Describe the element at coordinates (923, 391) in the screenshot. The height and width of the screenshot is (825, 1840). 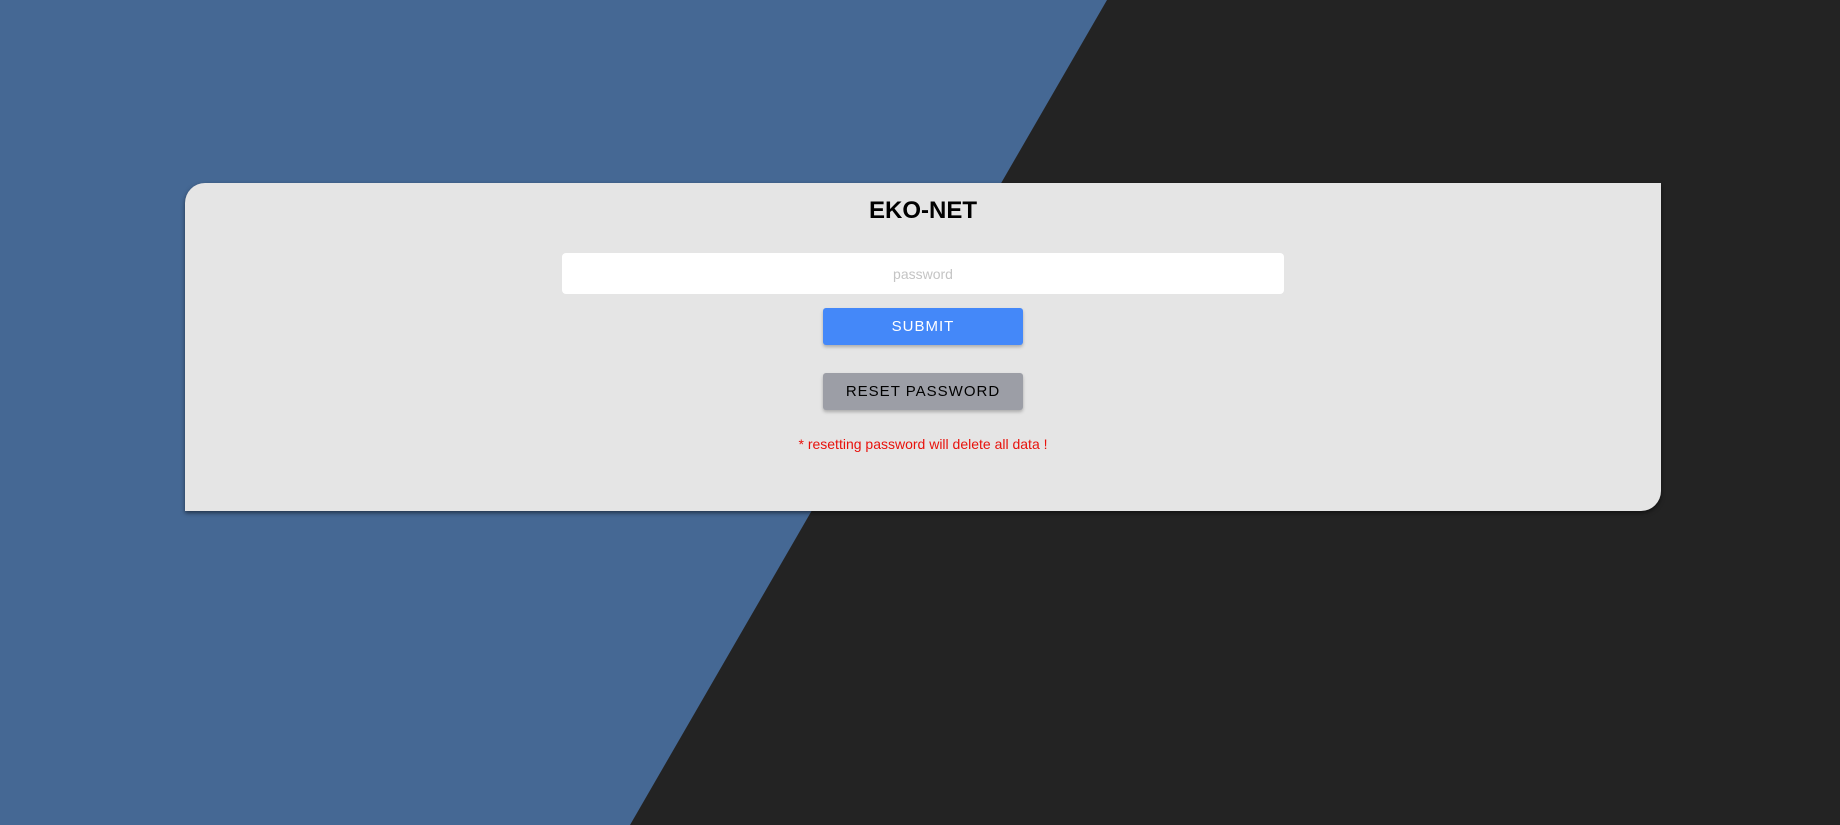
I see `reset-password-button: RESET PASSWORD` at that location.